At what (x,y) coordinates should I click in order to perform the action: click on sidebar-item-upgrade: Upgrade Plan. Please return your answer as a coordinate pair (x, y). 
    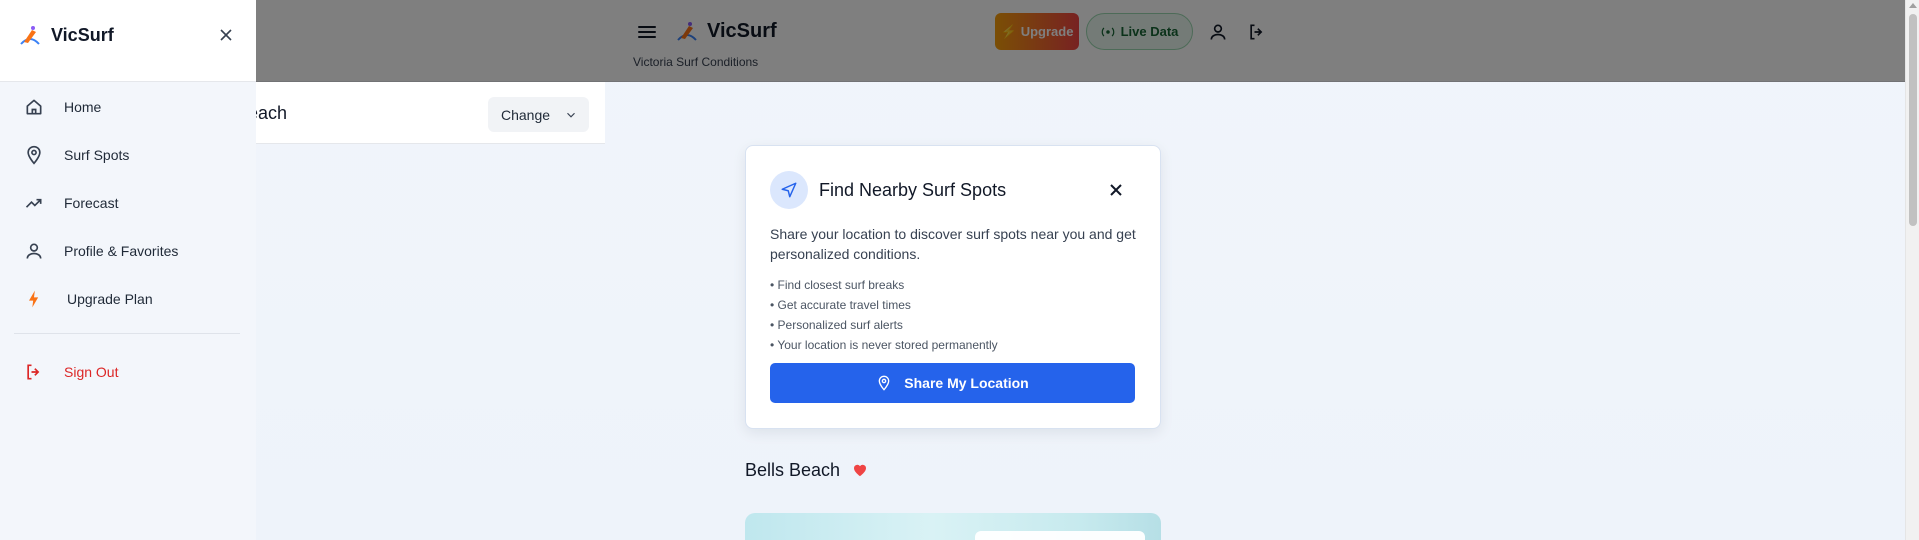
    Looking at the image, I should click on (88, 299).